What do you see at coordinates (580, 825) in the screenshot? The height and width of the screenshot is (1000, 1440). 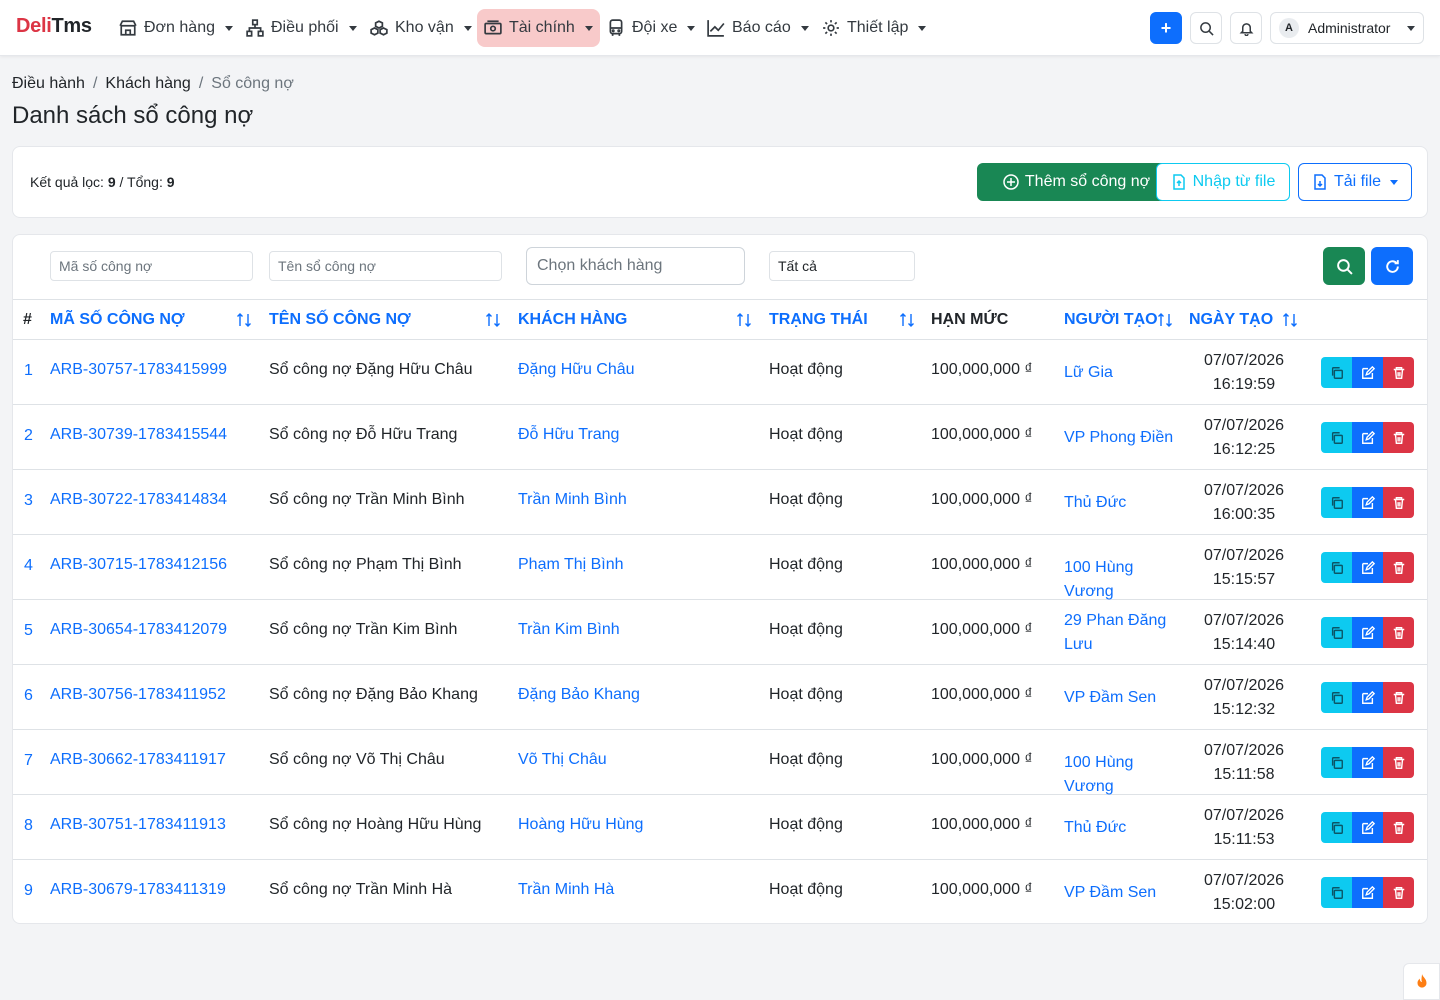 I see `customer-link: Hoàng Hữu Hùng` at bounding box center [580, 825].